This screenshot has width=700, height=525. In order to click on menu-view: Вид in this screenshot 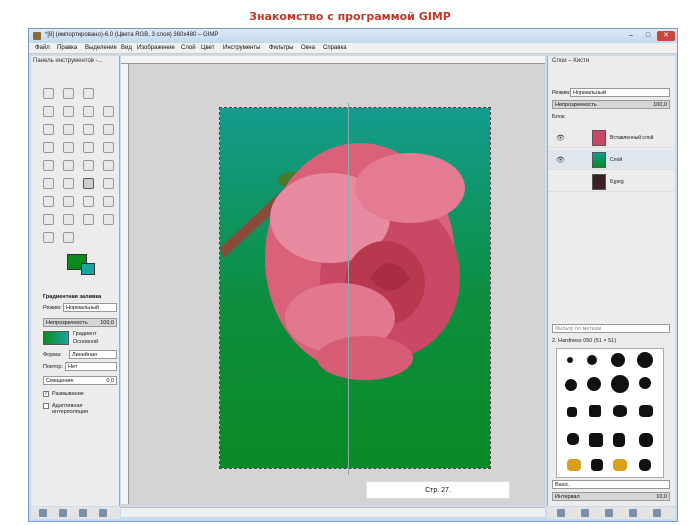, I will do `click(126, 48)`.